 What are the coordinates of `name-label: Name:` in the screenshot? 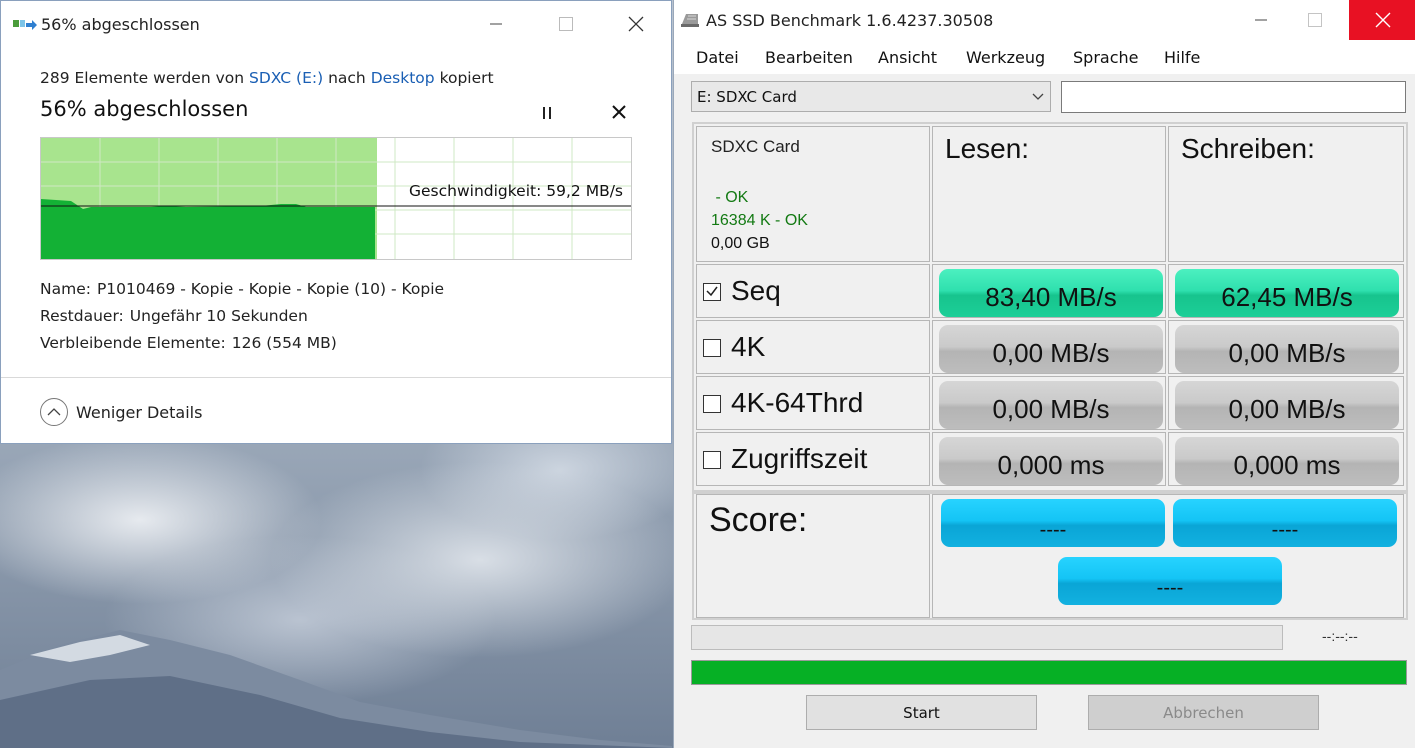 It's located at (65, 289).